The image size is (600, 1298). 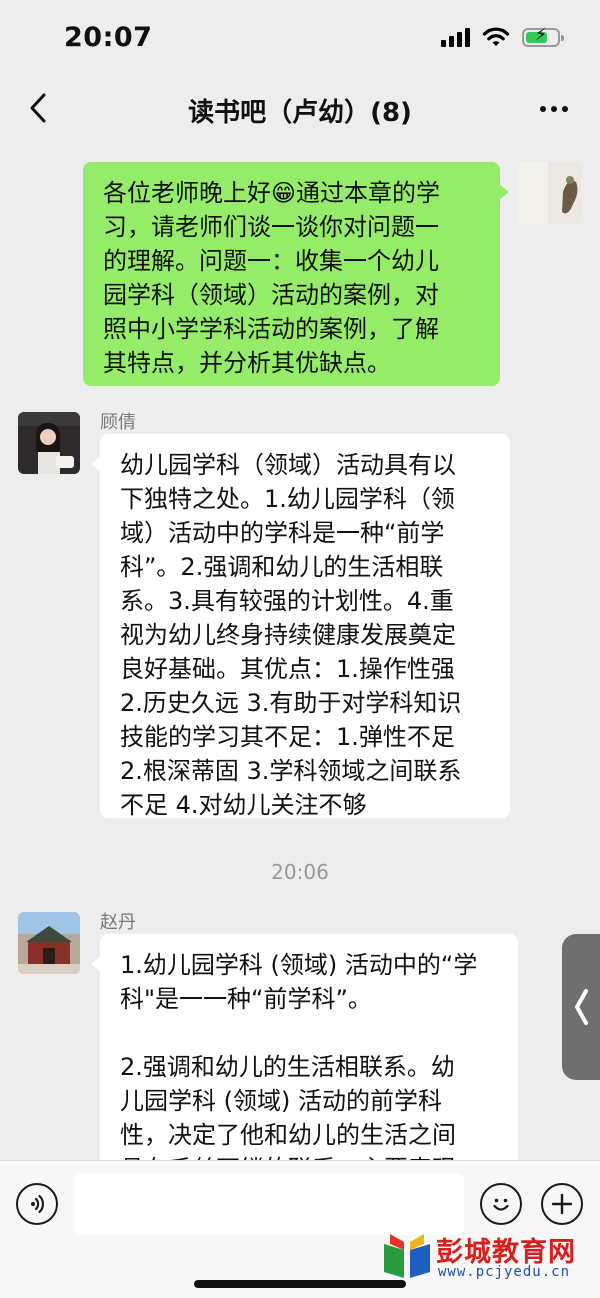 I want to click on voice-button, so click(x=37, y=1204).